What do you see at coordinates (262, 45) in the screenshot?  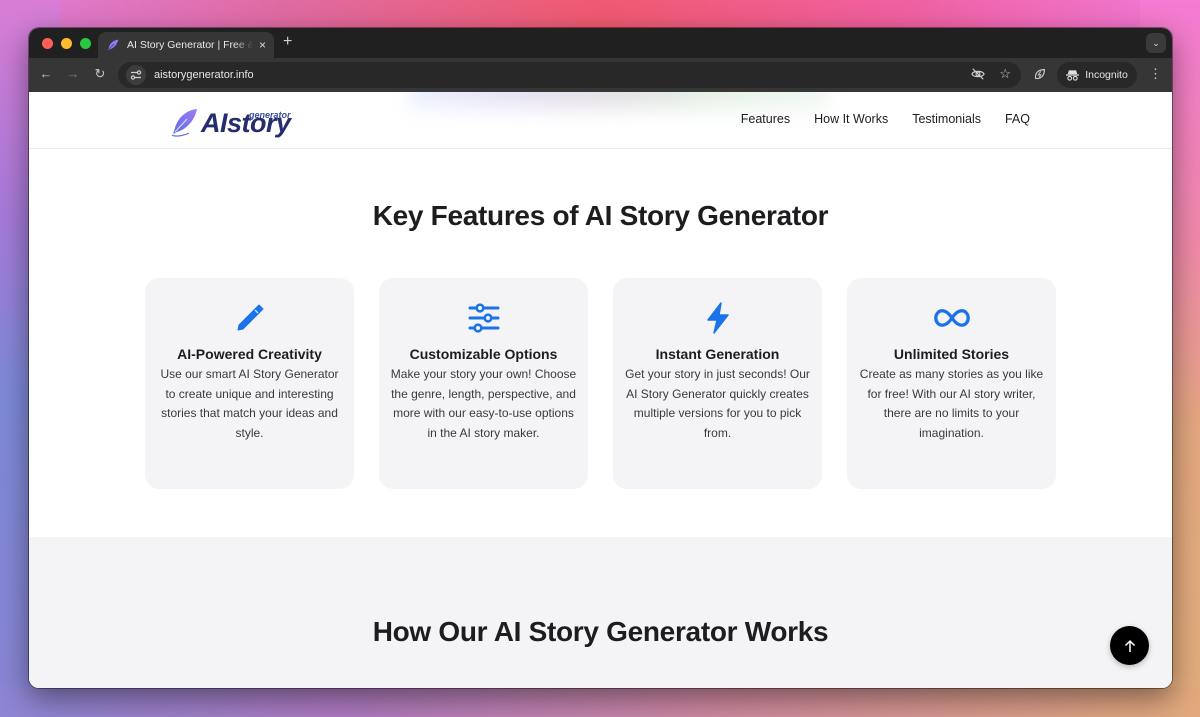 I see `tab-close-icon: ×` at bounding box center [262, 45].